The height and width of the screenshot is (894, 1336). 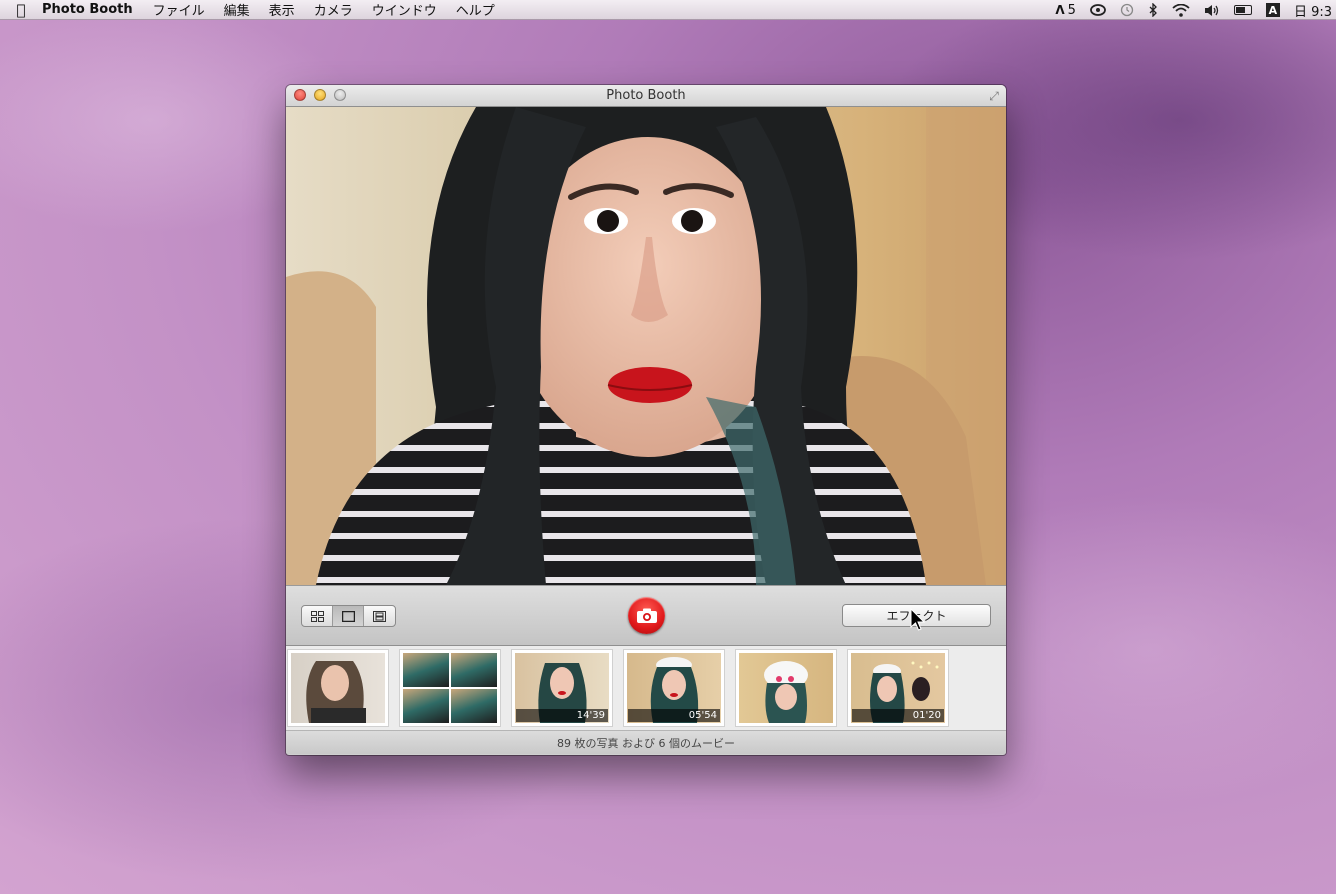 I want to click on input-source-icon: A, so click(x=1272, y=10).